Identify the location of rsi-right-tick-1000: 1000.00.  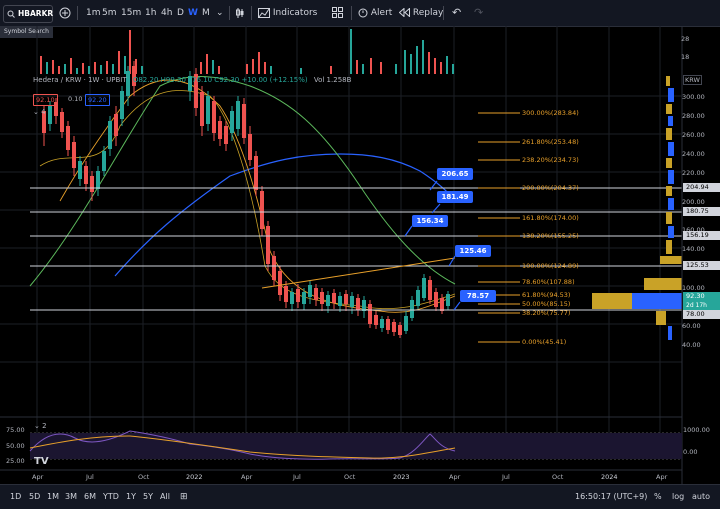
(696, 430).